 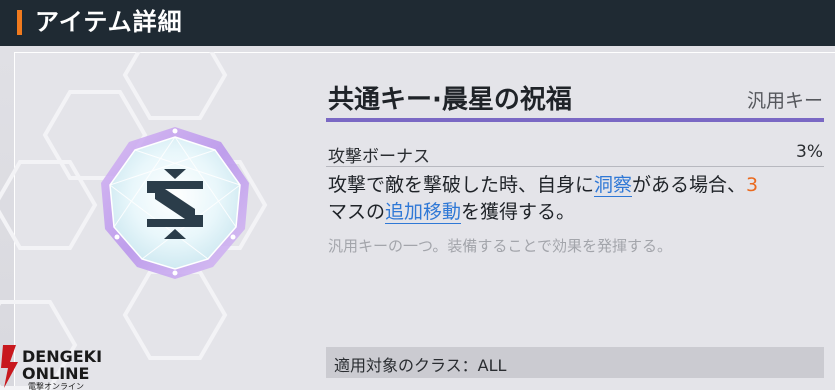 What do you see at coordinates (379, 157) in the screenshot?
I see `stat-label: 攻撃ボーナス` at bounding box center [379, 157].